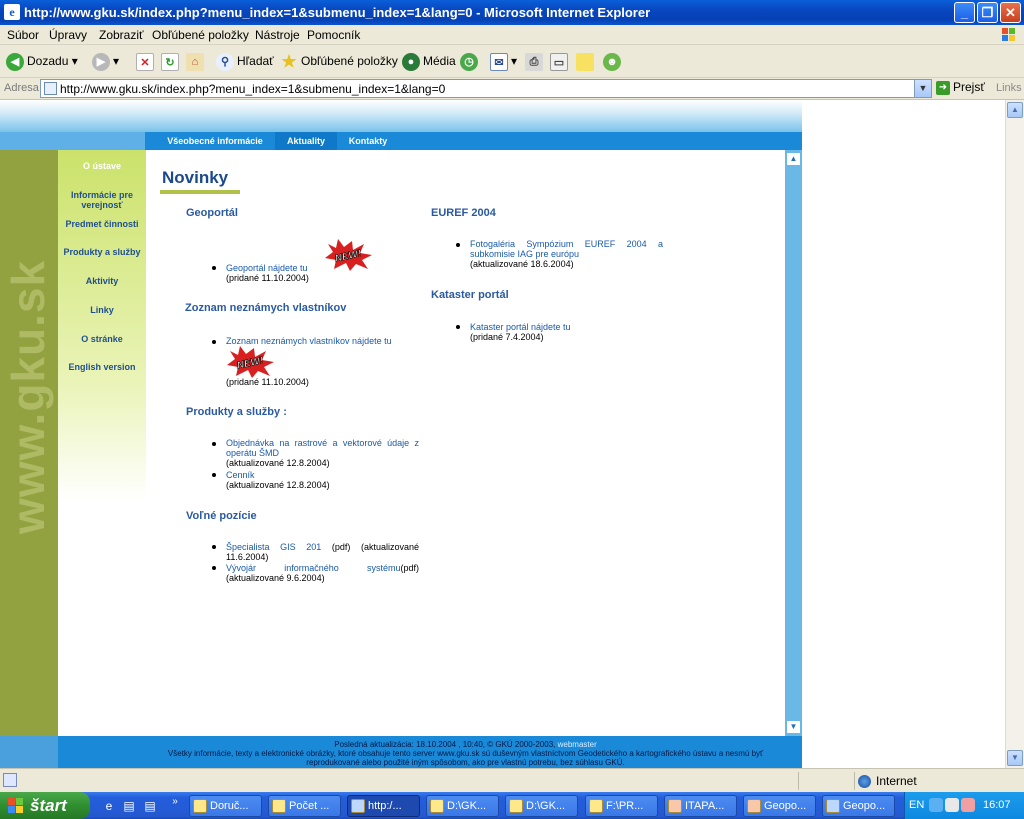 The width and height of the screenshot is (1024, 819). Describe the element at coordinates (50, 88) in the screenshot. I see `page-icon` at that location.